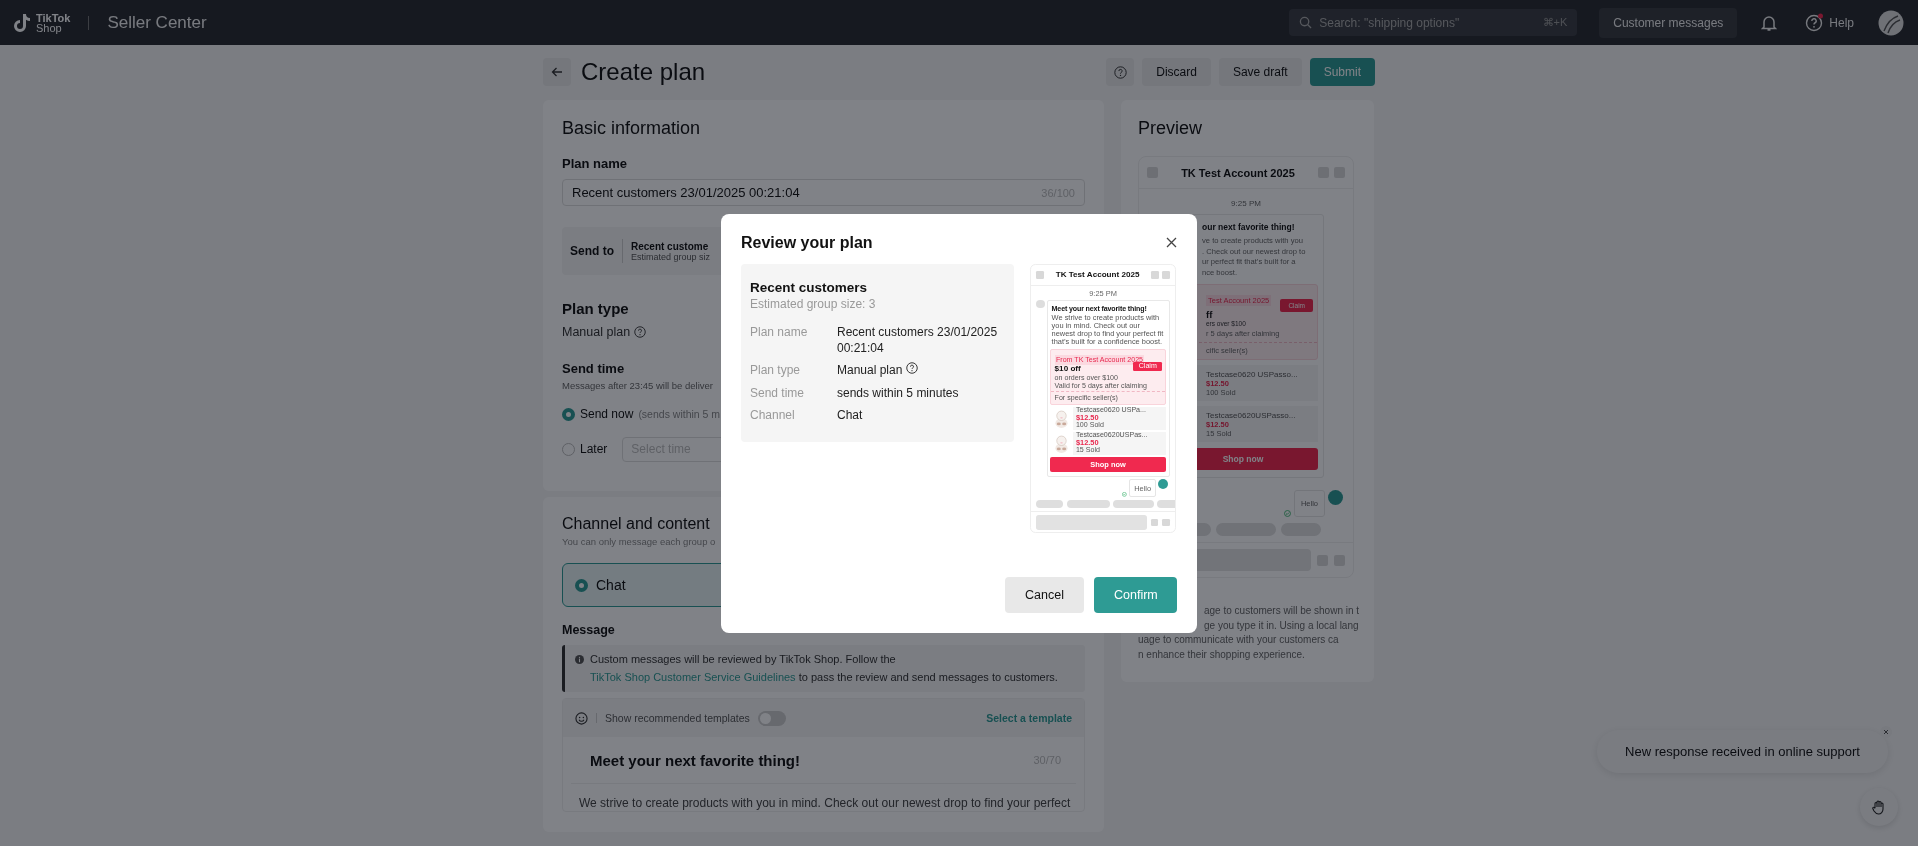 The height and width of the screenshot is (846, 1918). Describe the element at coordinates (1238, 172) in the screenshot. I see `account-name: TK Test Account 2025` at that location.